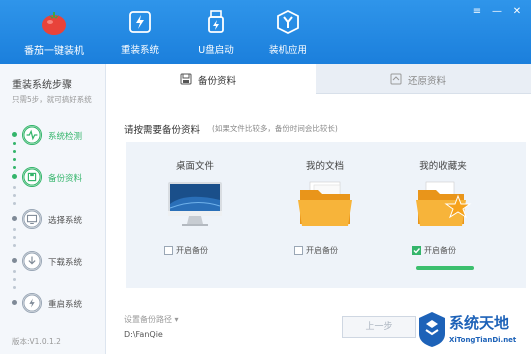  What do you see at coordinates (379, 327) in the screenshot?
I see `previous-step-button: 上一步` at bounding box center [379, 327].